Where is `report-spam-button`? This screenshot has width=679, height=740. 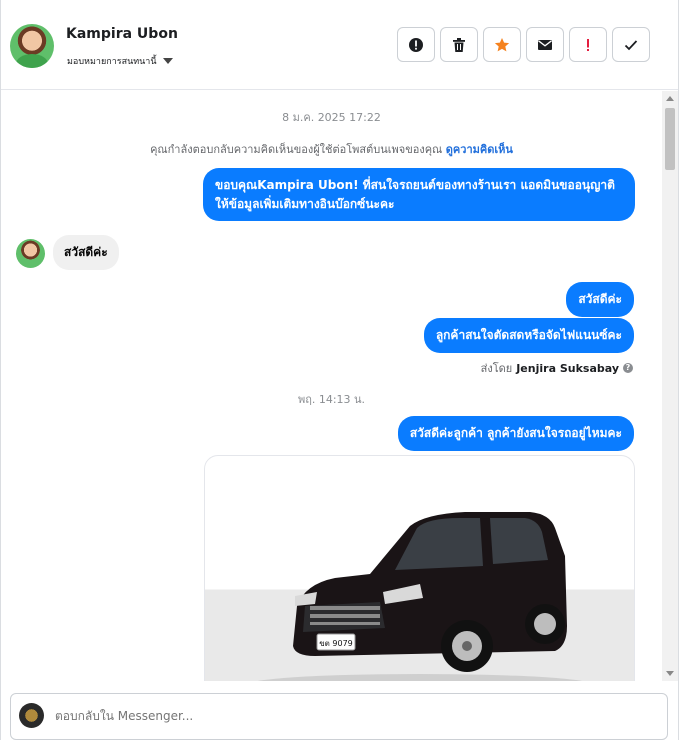
report-spam-button is located at coordinates (416, 44).